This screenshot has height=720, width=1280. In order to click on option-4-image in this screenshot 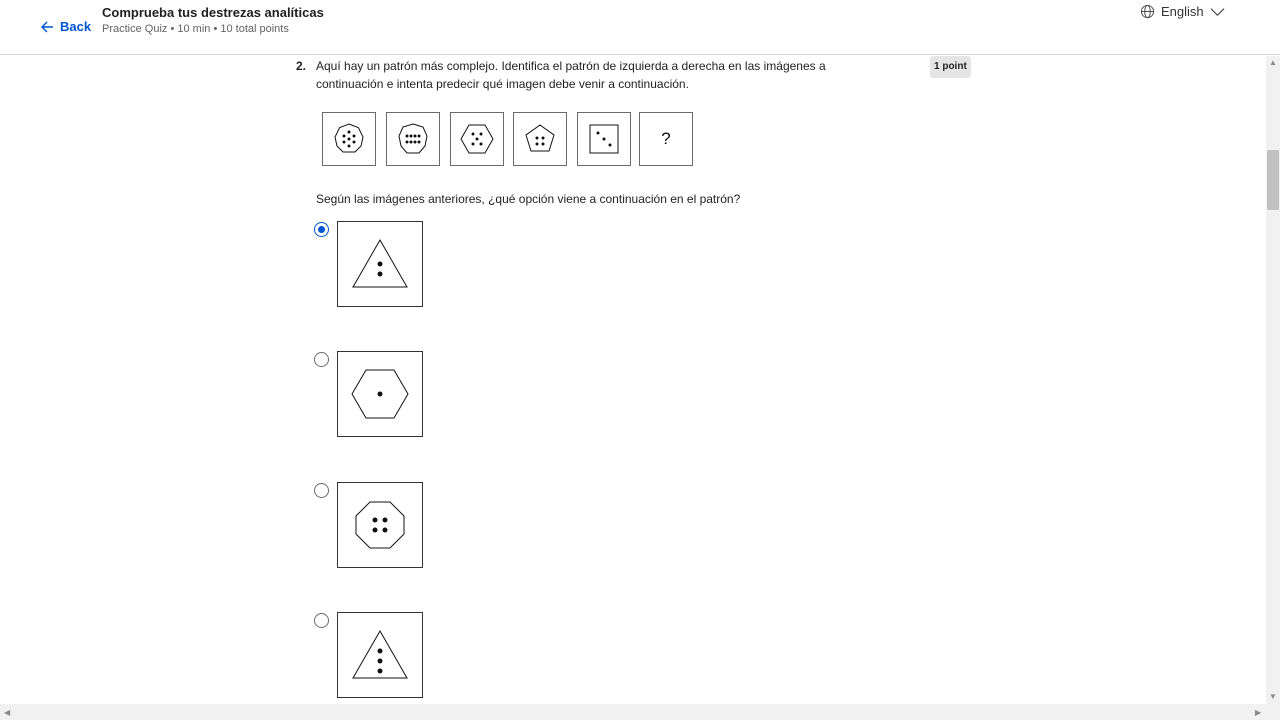, I will do `click(380, 655)`.